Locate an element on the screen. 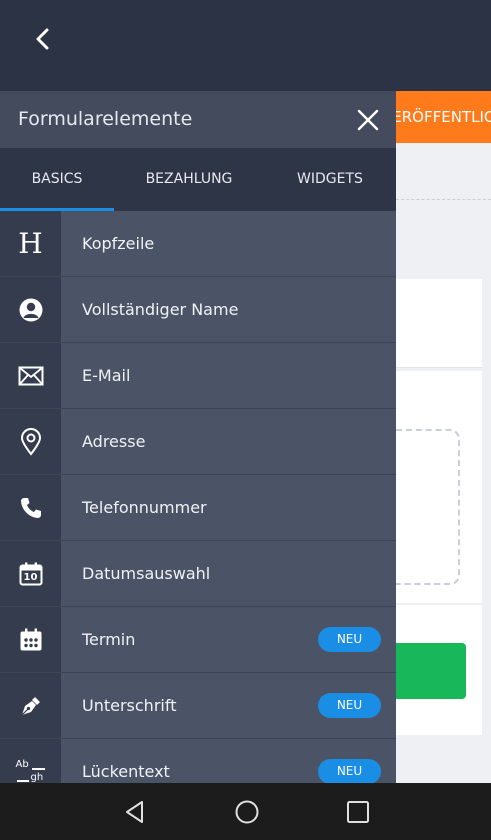 The height and width of the screenshot is (840, 491). map-pin-icon is located at coordinates (30, 441).